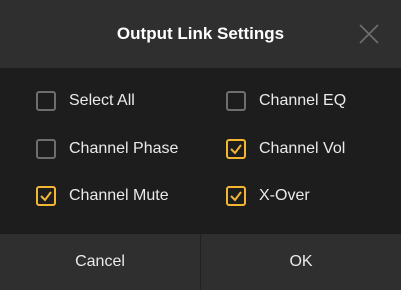 The height and width of the screenshot is (290, 401). I want to click on option-select-all: Select All, so click(85, 101).